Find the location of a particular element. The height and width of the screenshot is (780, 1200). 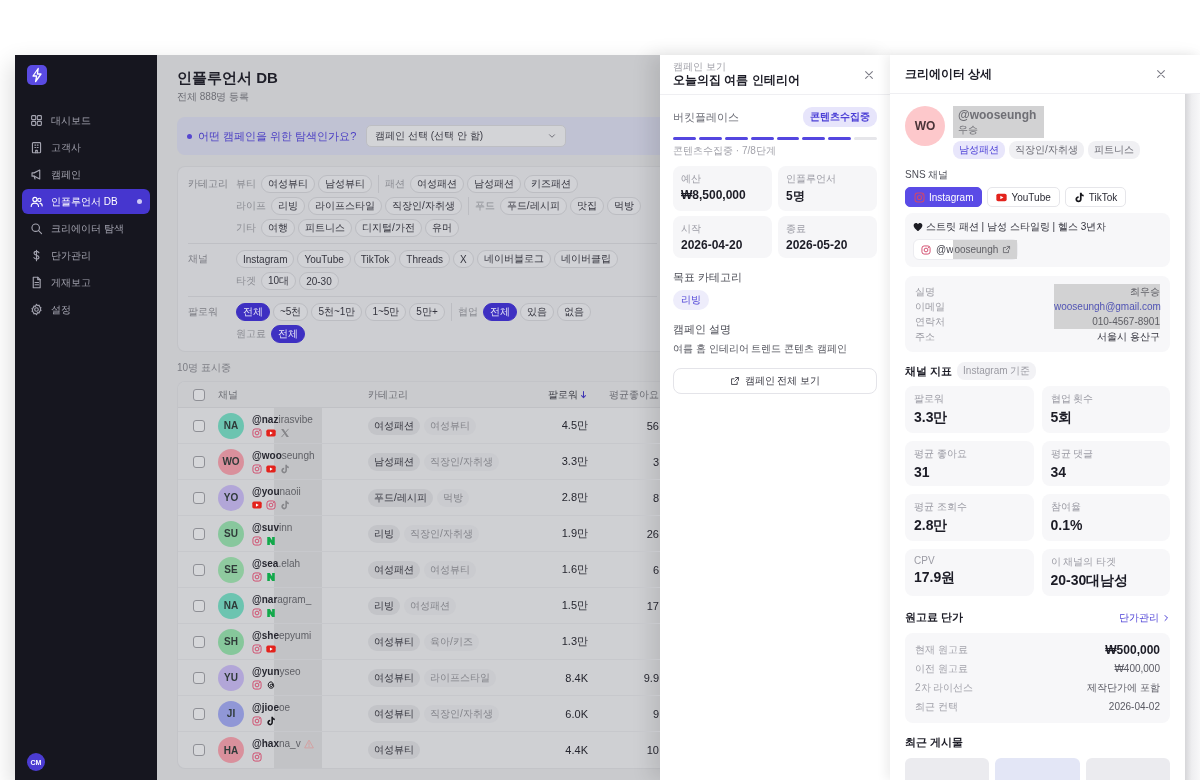

filter-chip: Instagram is located at coordinates (265, 259).